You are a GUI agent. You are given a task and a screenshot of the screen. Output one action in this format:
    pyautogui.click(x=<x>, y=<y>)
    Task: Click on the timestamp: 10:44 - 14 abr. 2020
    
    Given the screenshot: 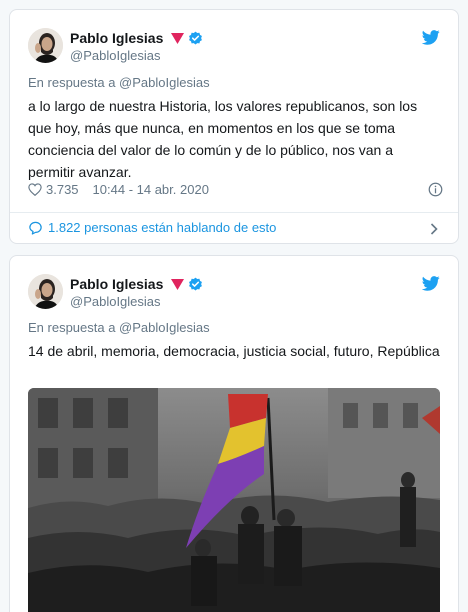 What is the action you would take?
    pyautogui.click(x=151, y=189)
    